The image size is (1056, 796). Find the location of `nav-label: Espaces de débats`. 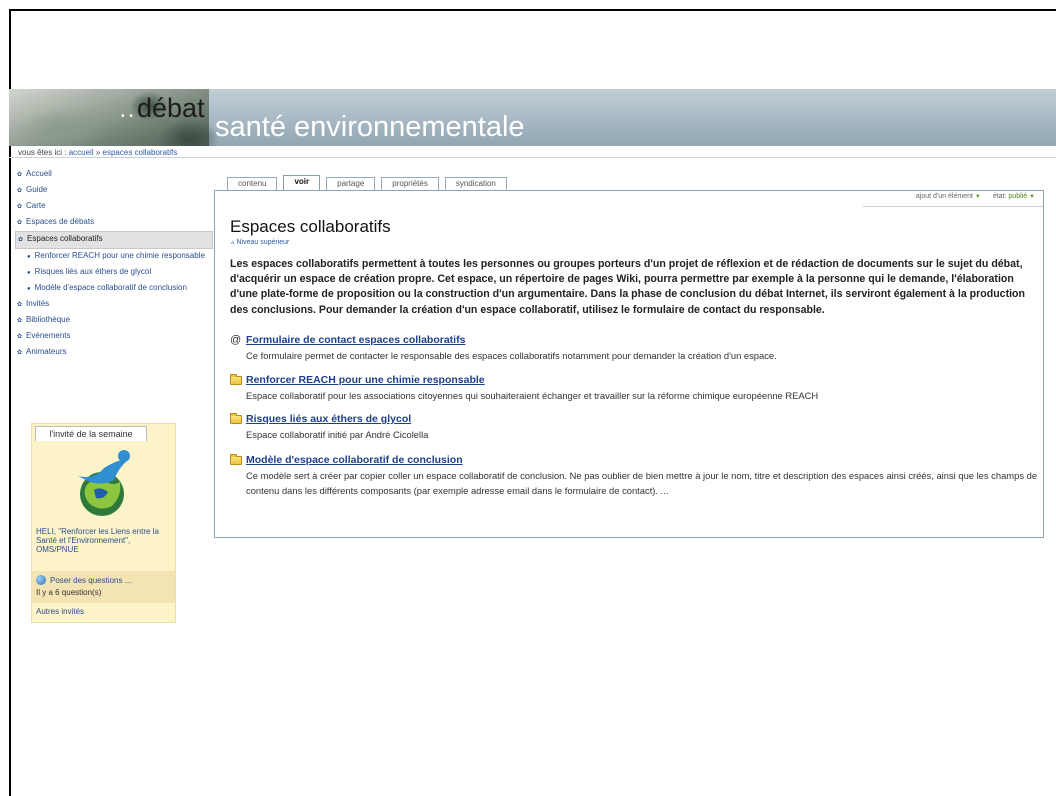

nav-label: Espaces de débats is located at coordinates (60, 221).